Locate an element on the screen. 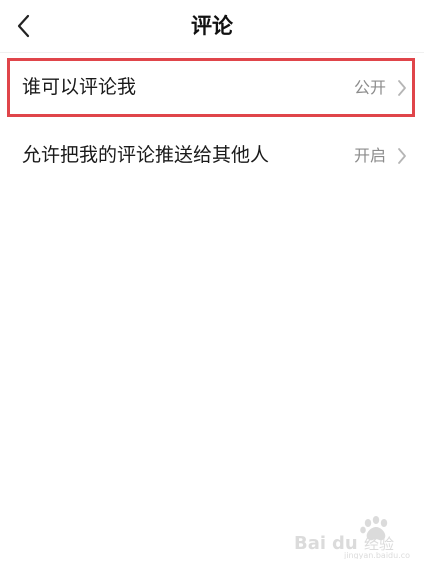  setting-row-who-can-comment: 谁可以评论我 公开 is located at coordinates (212, 87).